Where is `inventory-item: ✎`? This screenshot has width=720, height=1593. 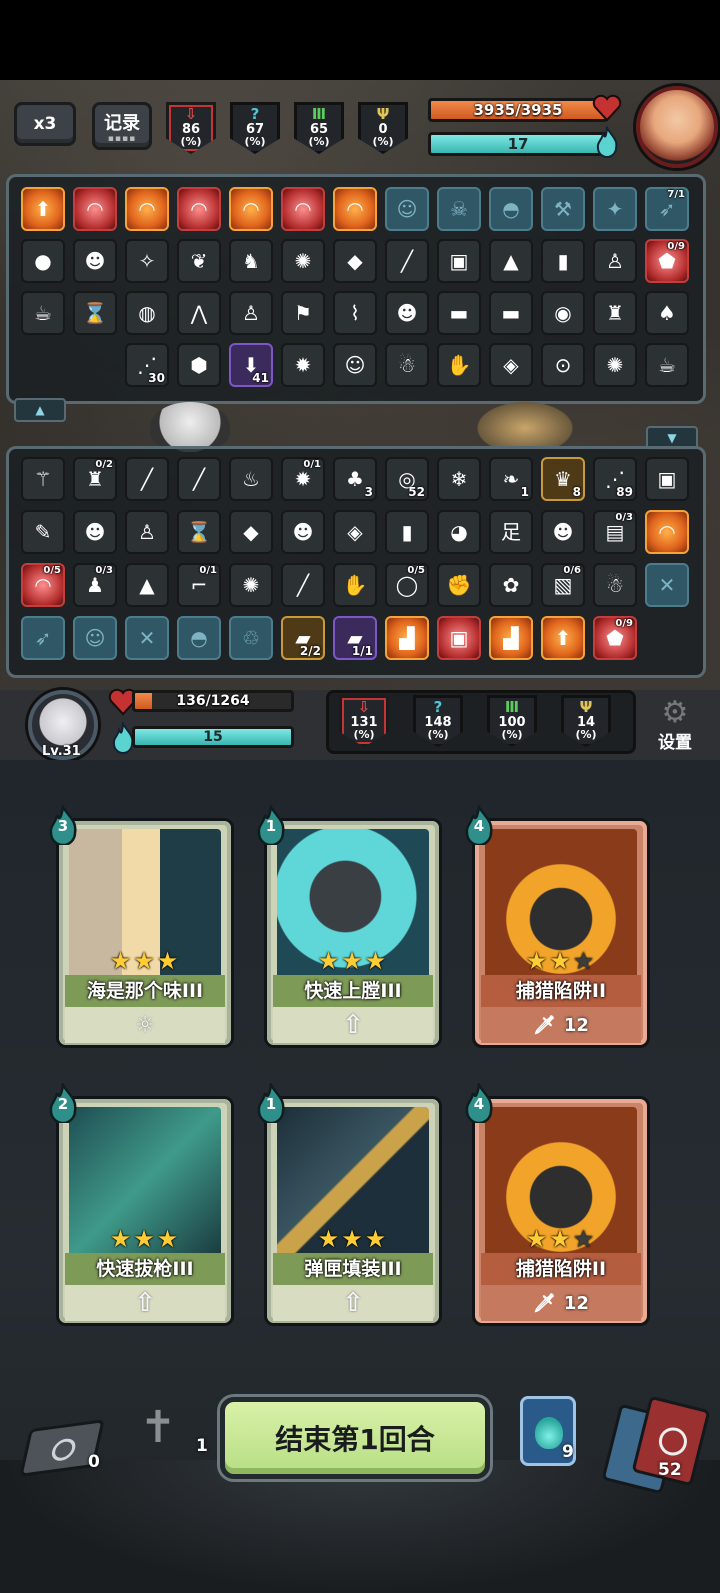 inventory-item: ✎ is located at coordinates (43, 532).